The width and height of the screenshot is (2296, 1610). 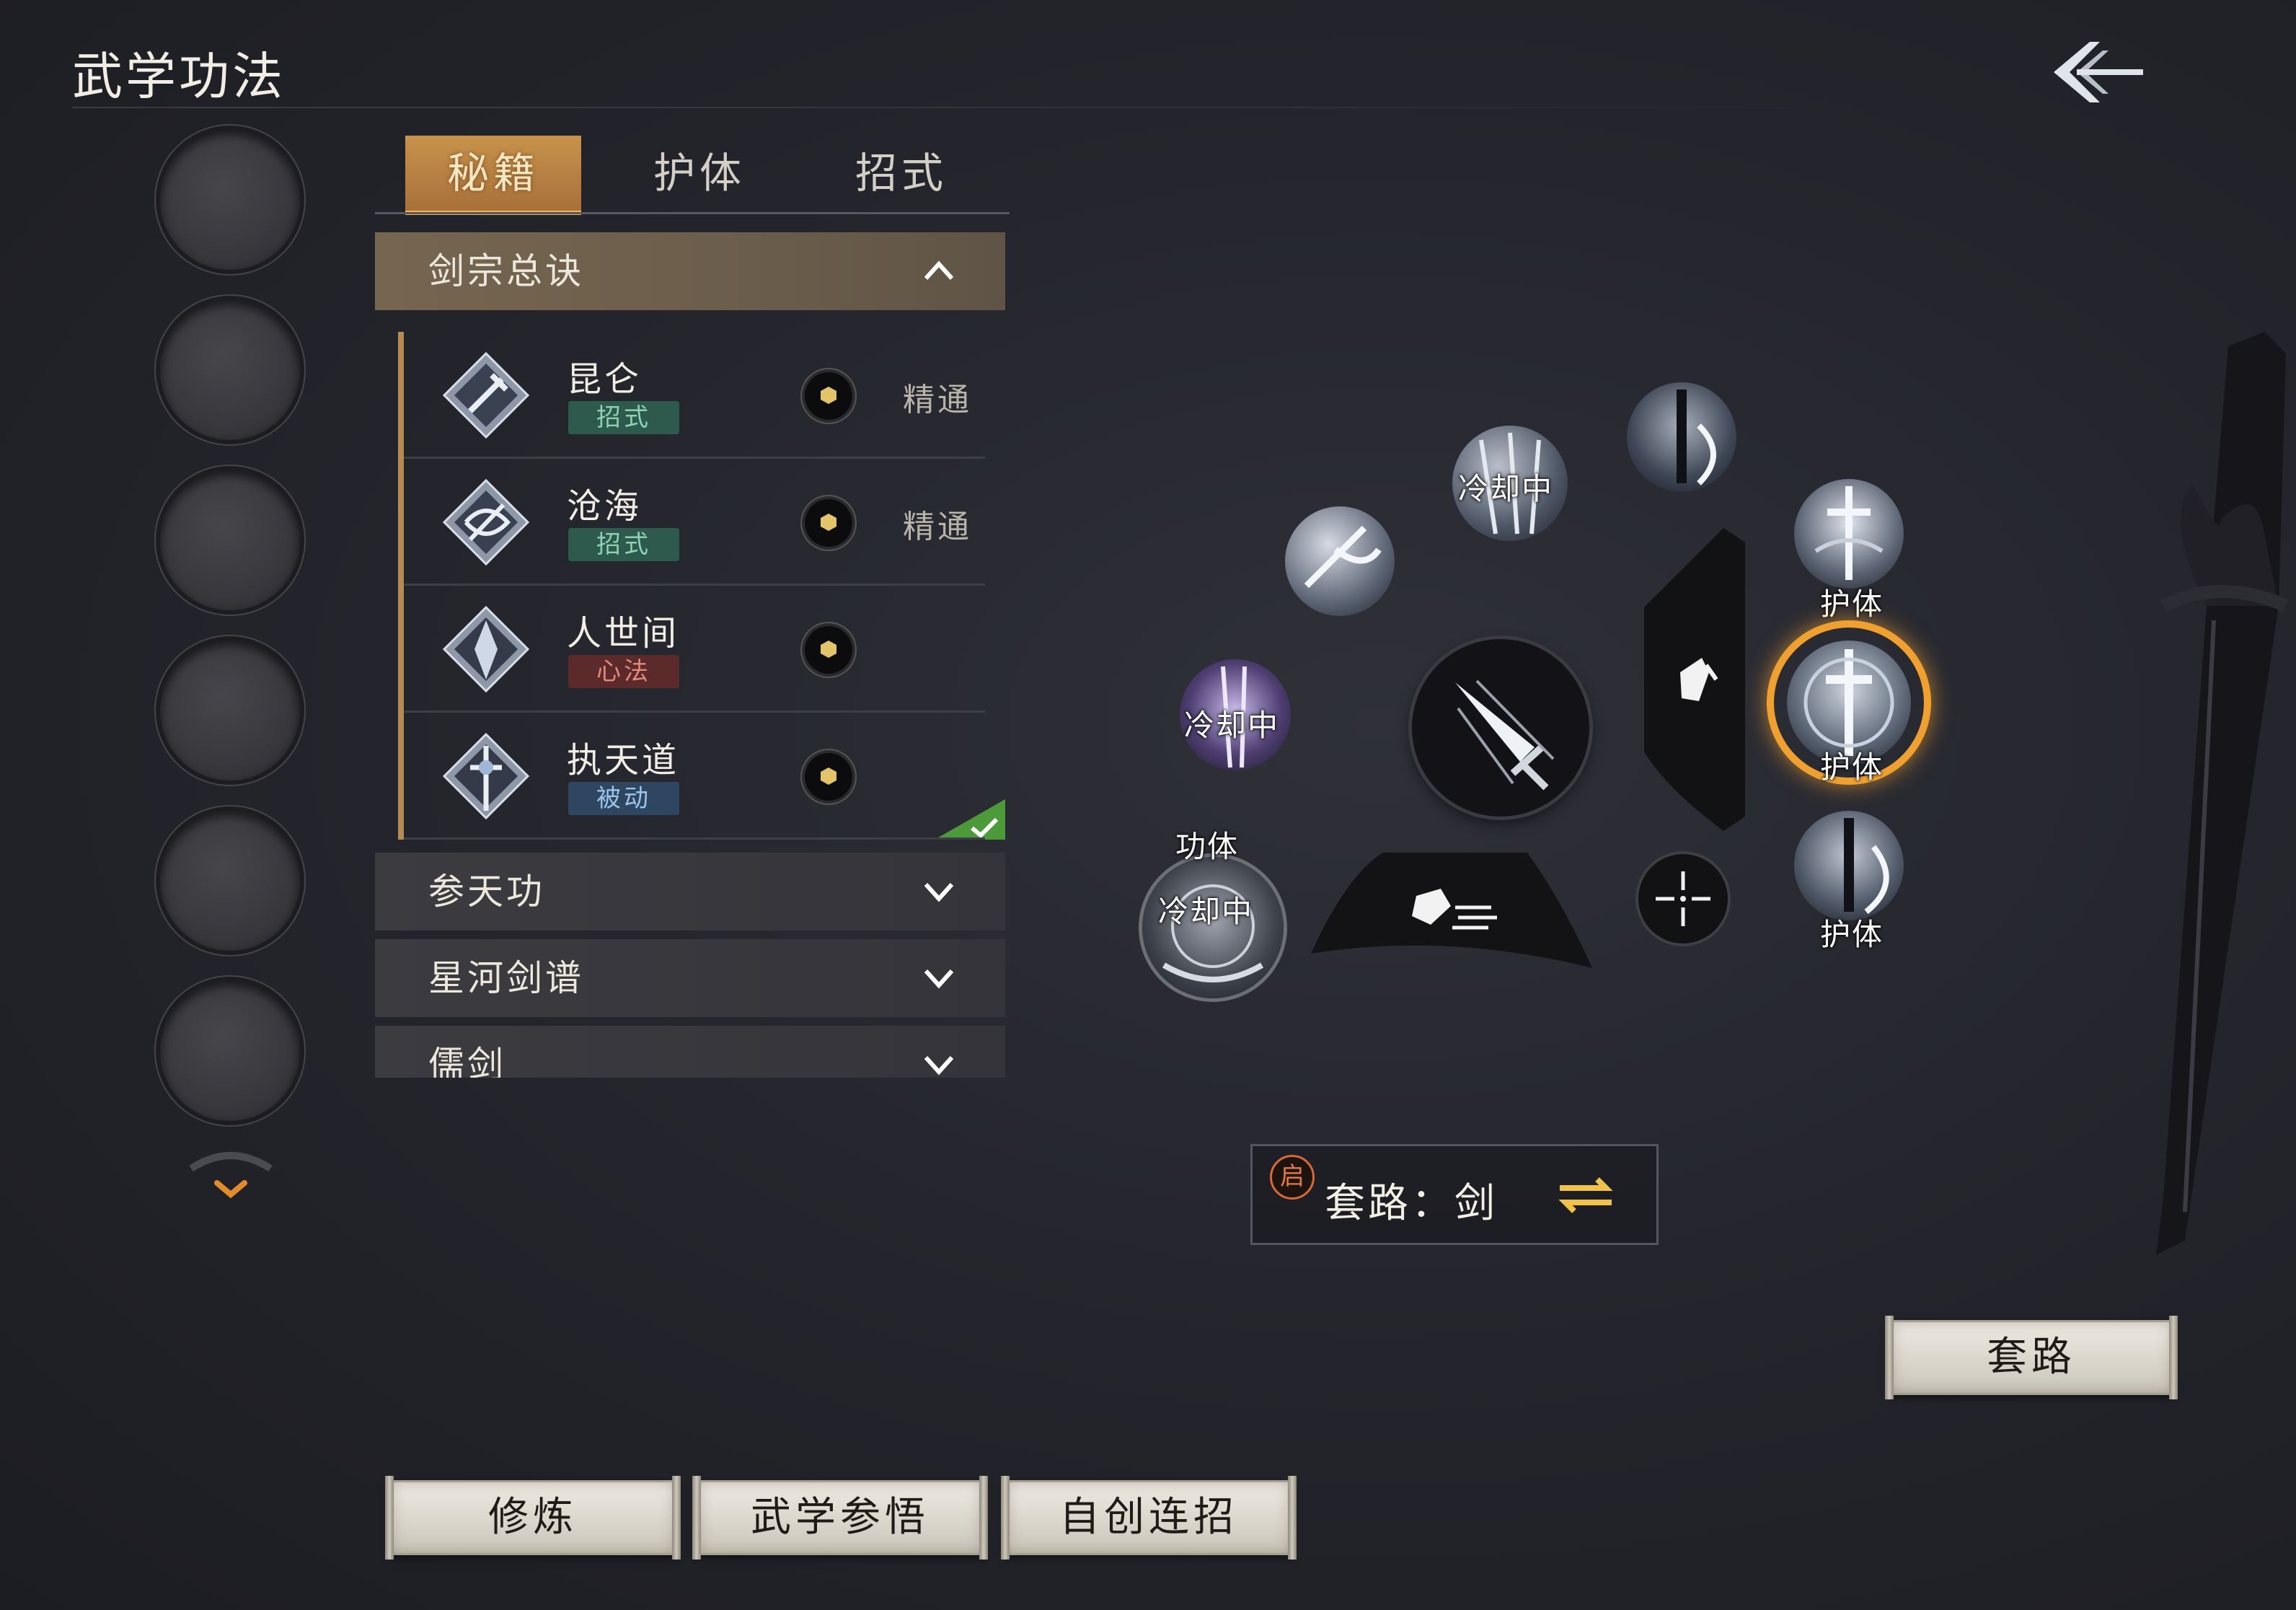 I want to click on path-badge: 启, so click(x=1292, y=1177).